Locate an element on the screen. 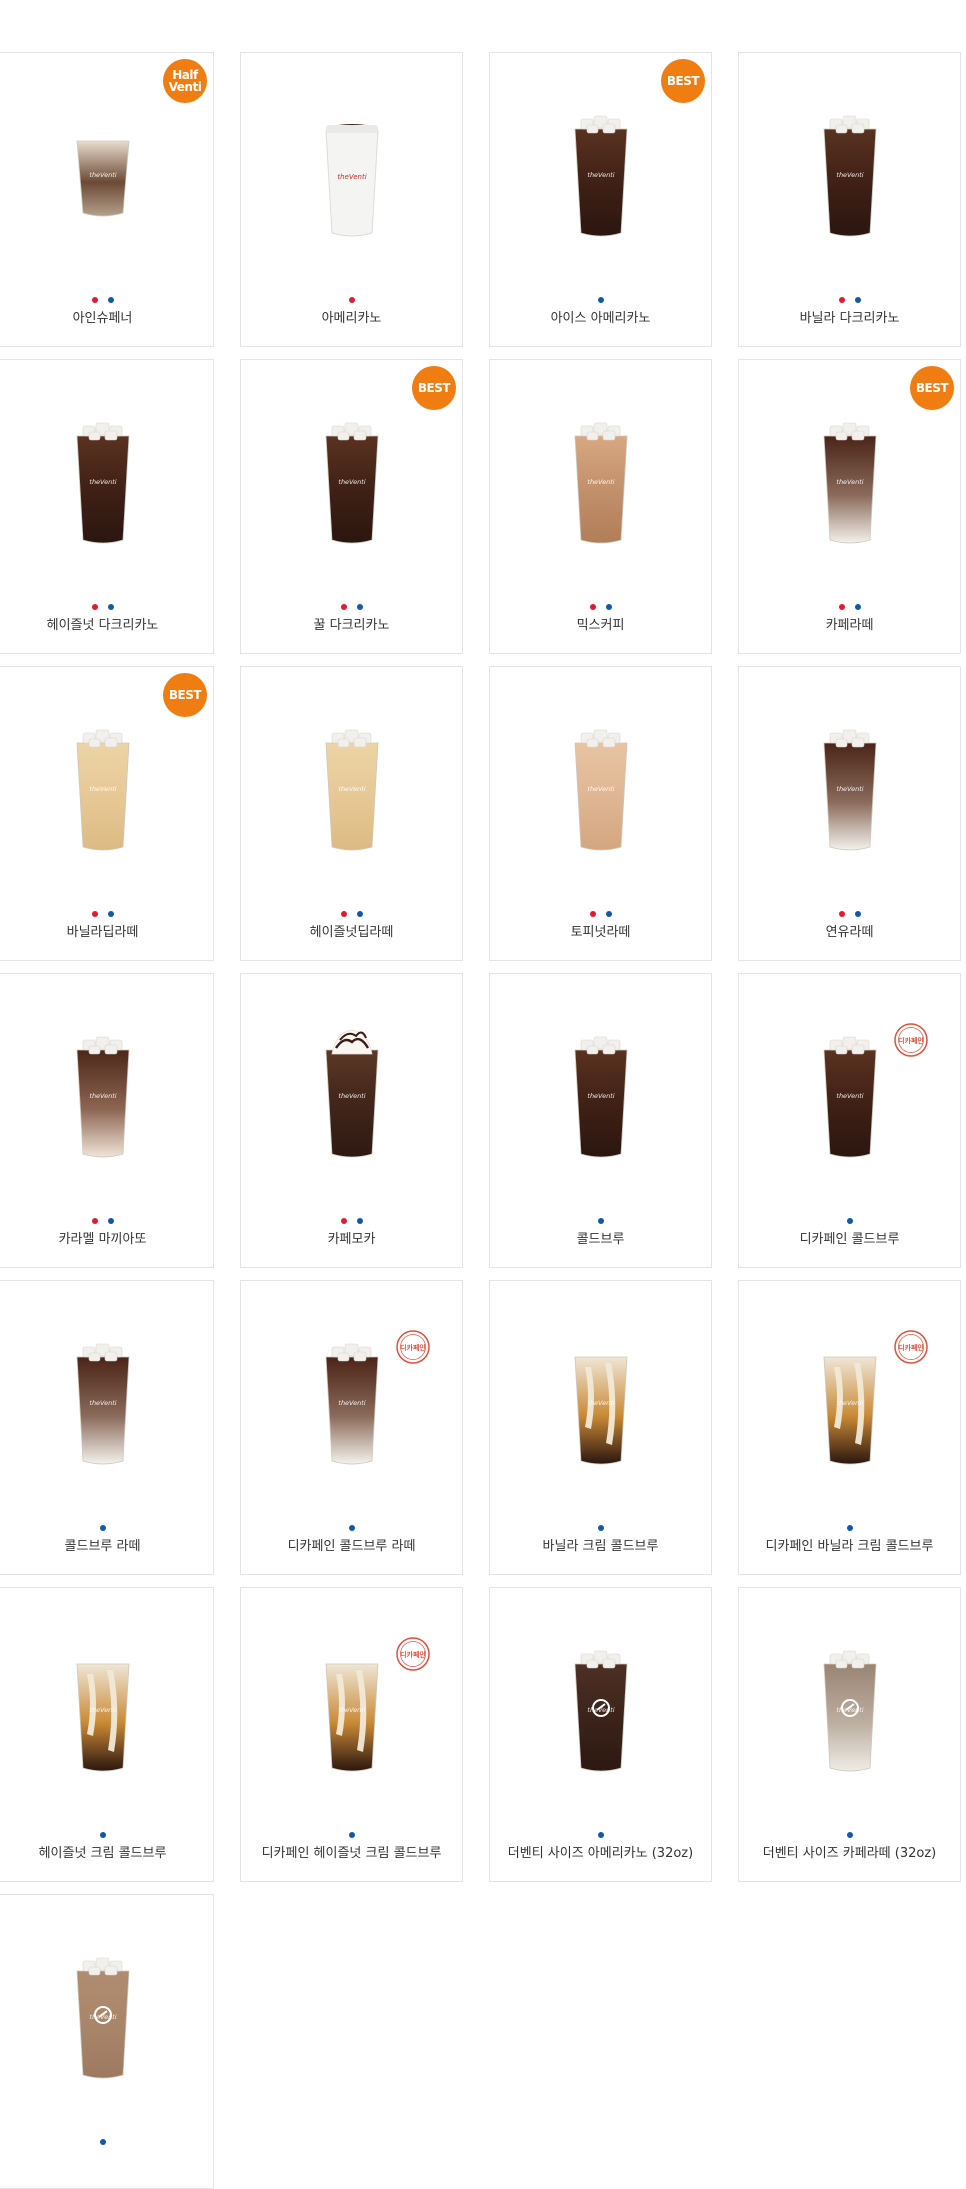  product-name: 꿀 다크리카노 is located at coordinates (351, 625).